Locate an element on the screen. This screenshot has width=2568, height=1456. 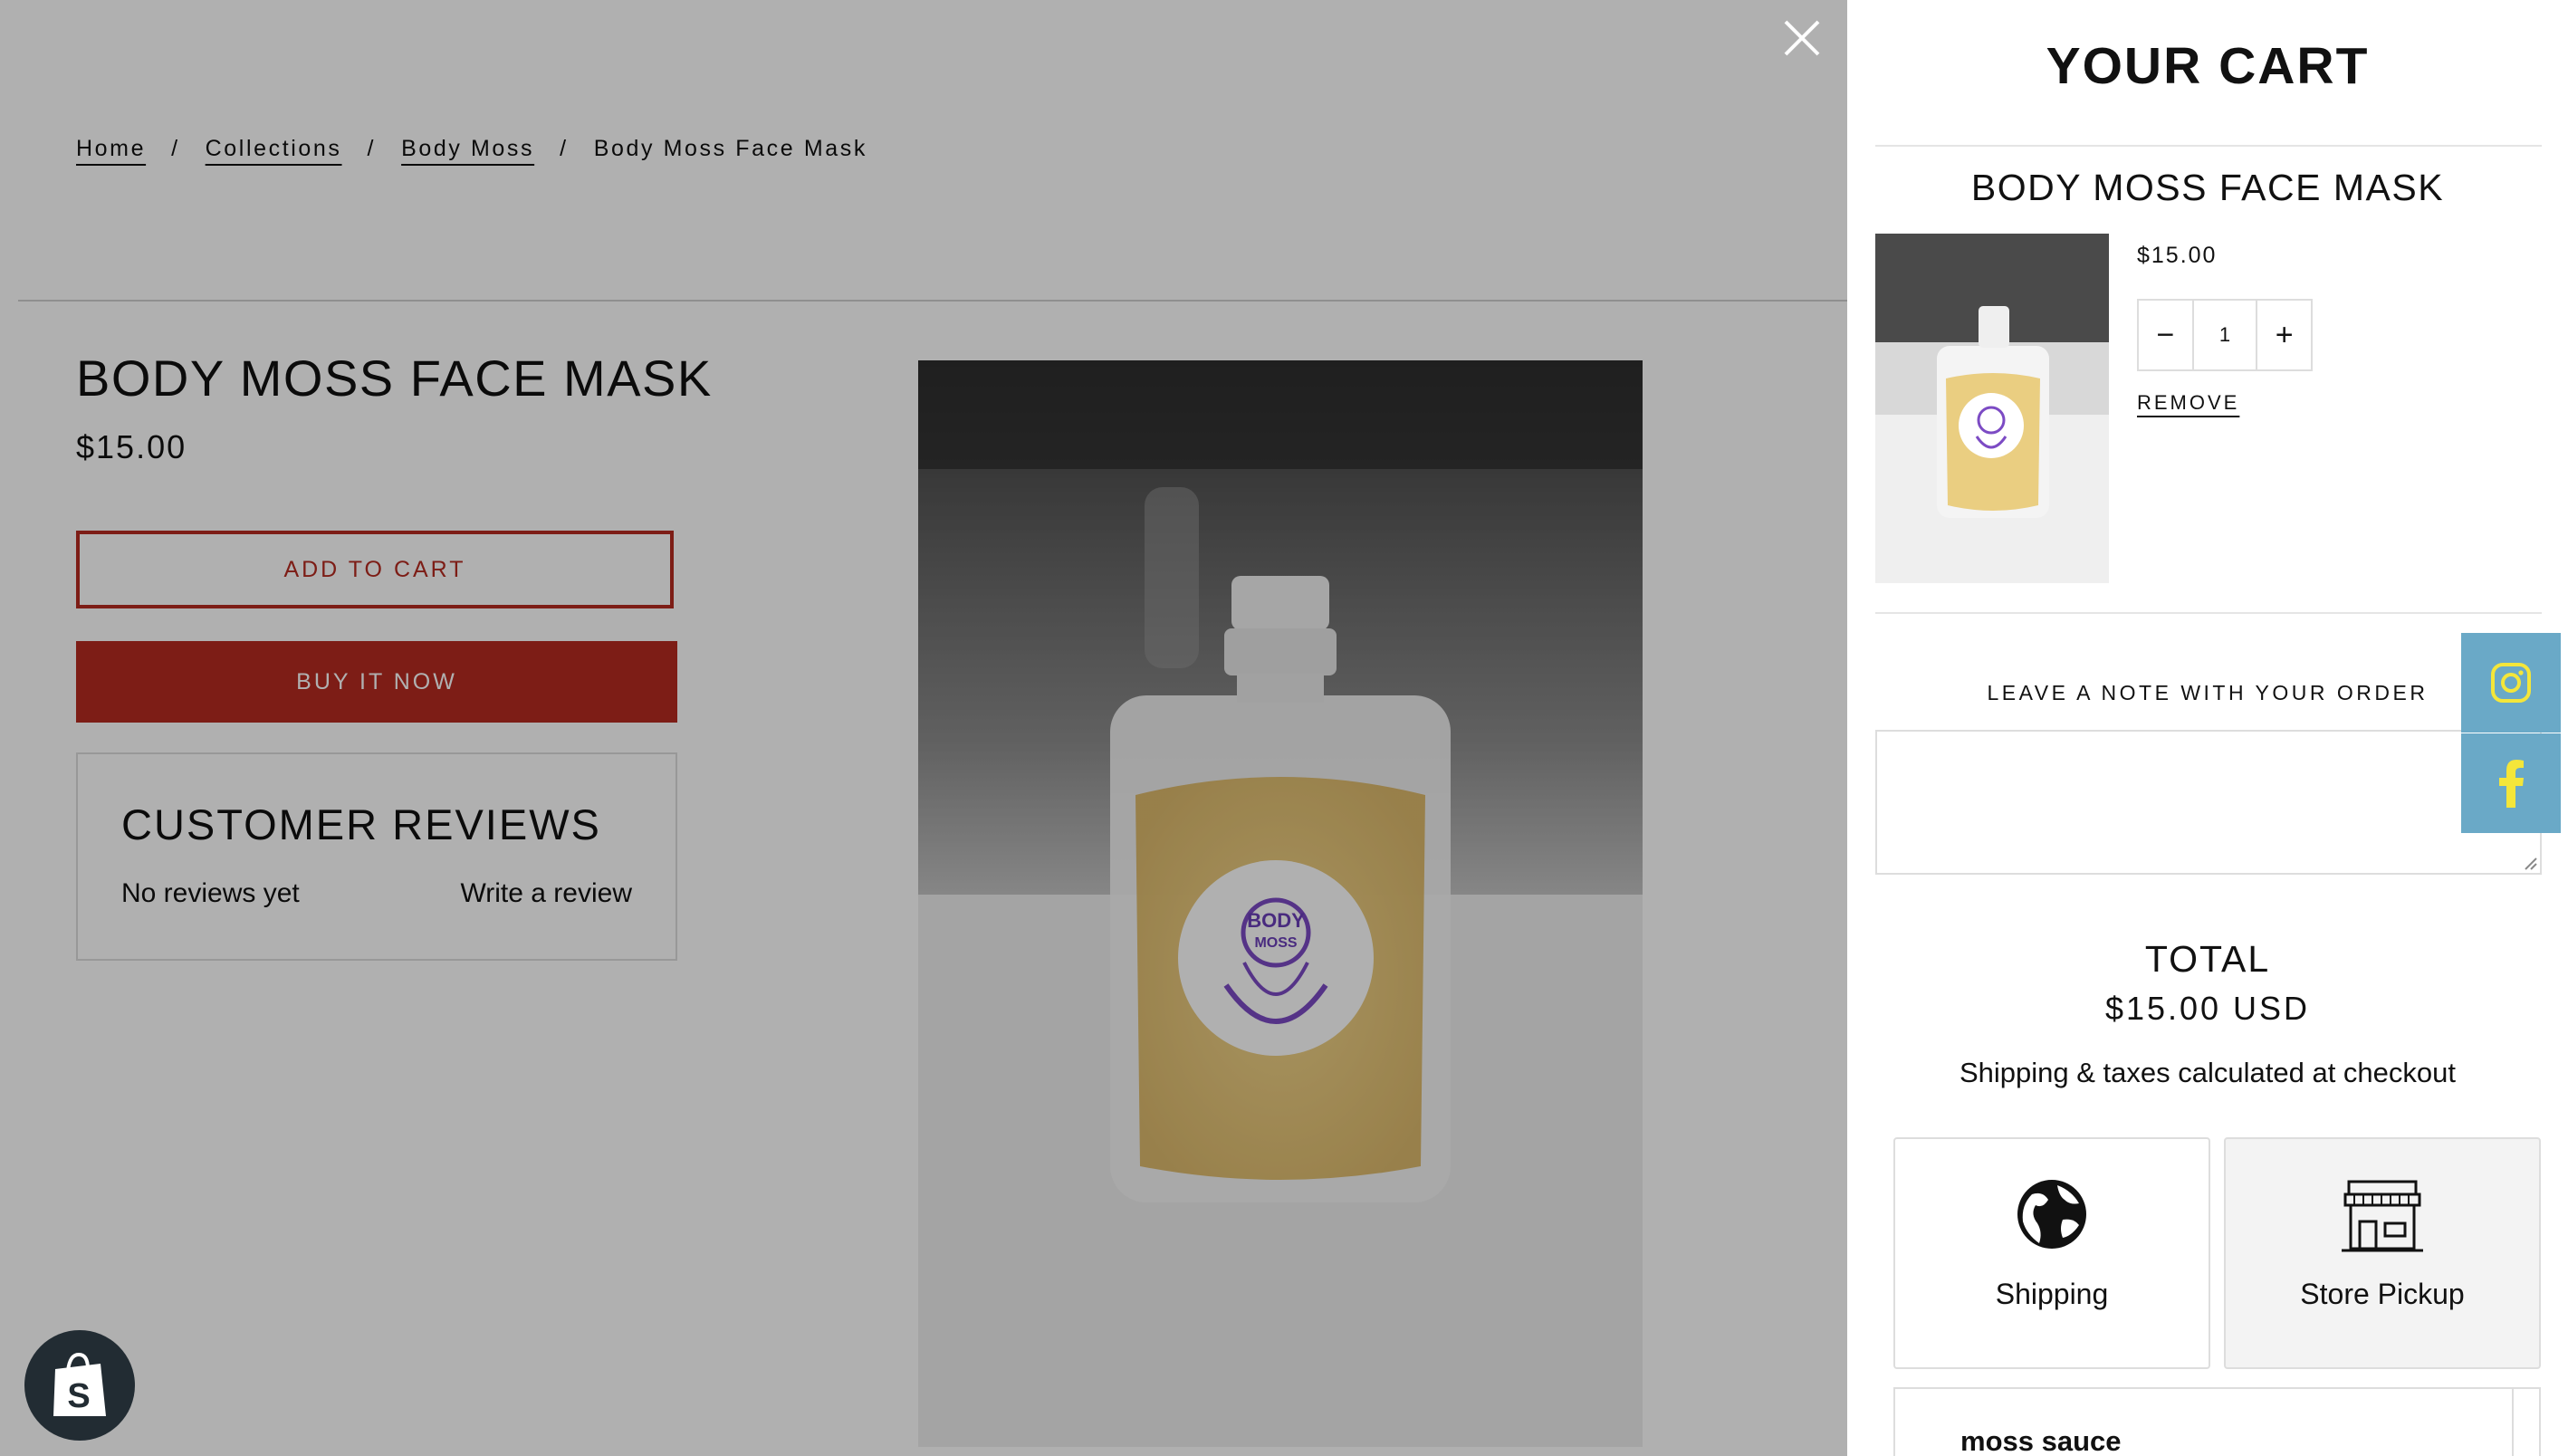
scrollbar is located at coordinates (2513, 1423).